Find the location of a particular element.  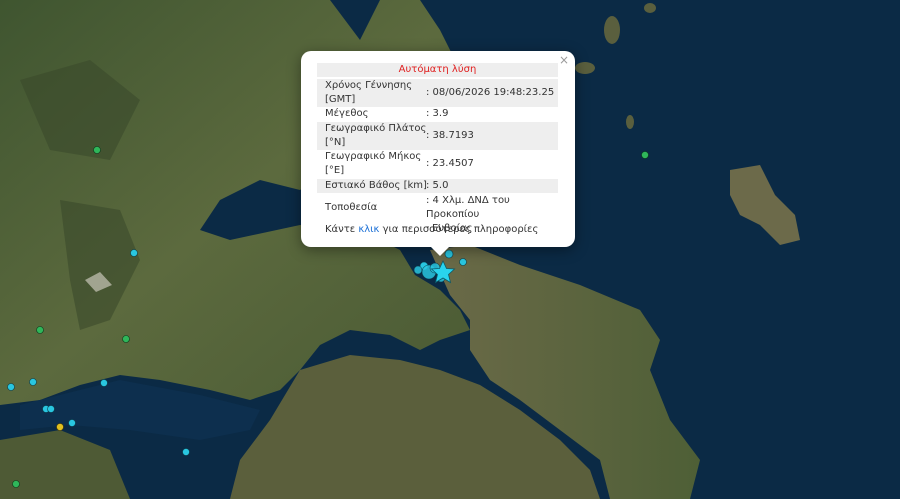

popup-title: Αυτόματη λύση is located at coordinates (437, 70).